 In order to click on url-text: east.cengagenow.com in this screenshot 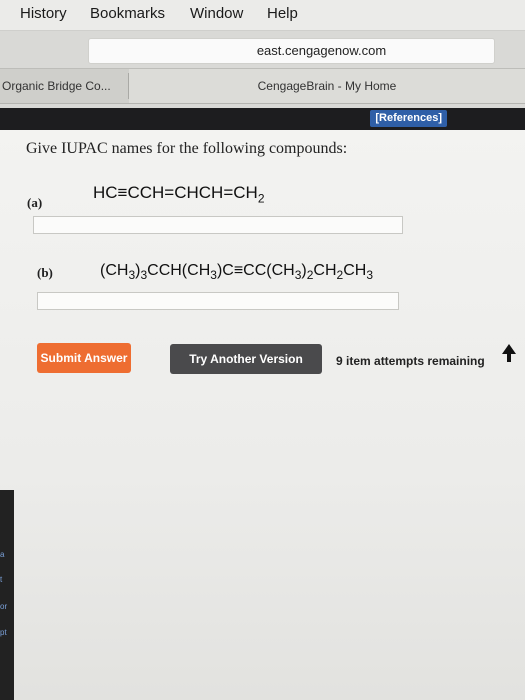, I will do `click(321, 50)`.